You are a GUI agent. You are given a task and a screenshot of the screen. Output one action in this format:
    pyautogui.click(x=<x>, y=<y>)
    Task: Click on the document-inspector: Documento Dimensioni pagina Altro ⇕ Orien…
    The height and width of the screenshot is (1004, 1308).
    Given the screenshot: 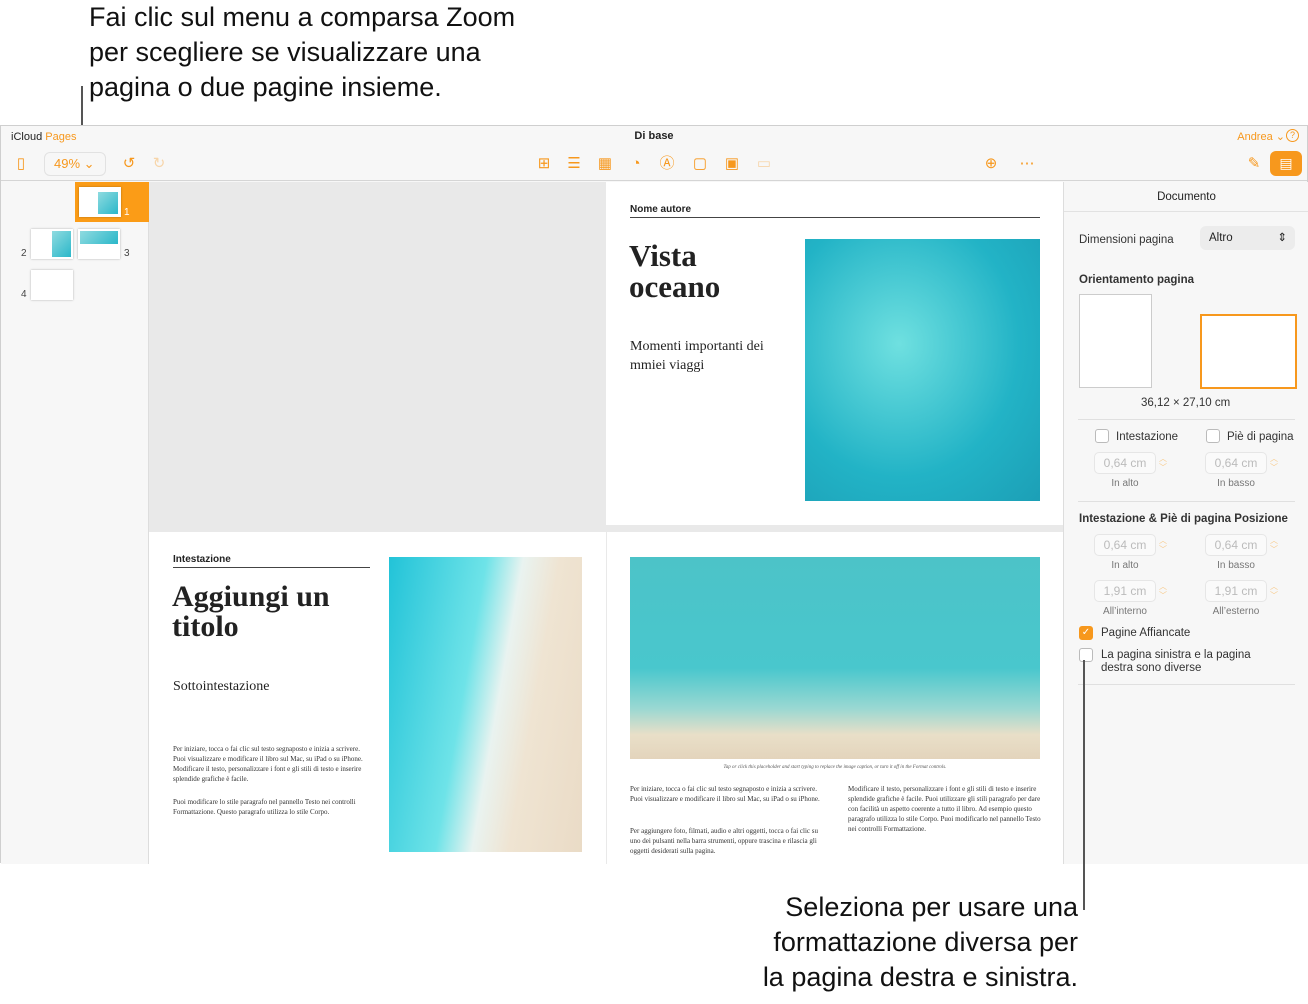 What is the action you would take?
    pyautogui.click(x=1185, y=523)
    